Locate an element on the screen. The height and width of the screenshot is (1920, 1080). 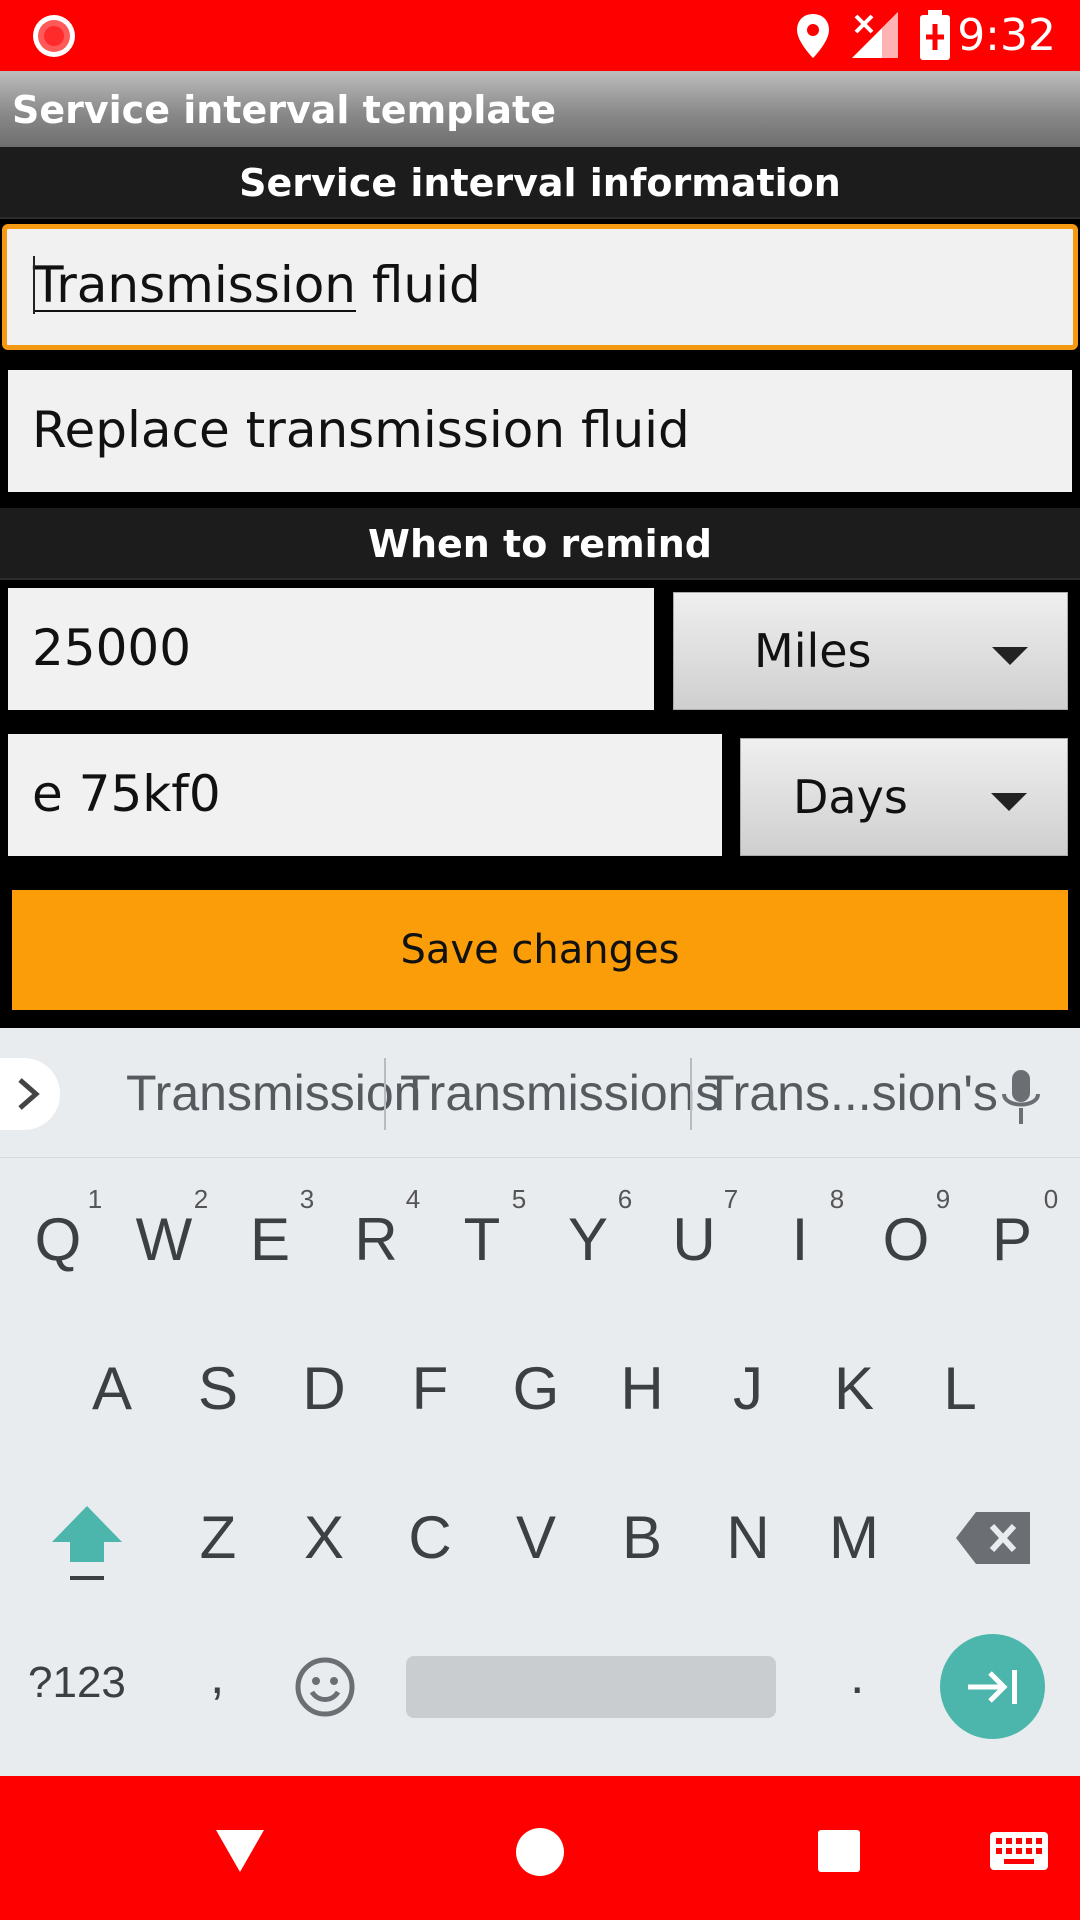
section-header-remind: When to remind is located at coordinates (540, 544).